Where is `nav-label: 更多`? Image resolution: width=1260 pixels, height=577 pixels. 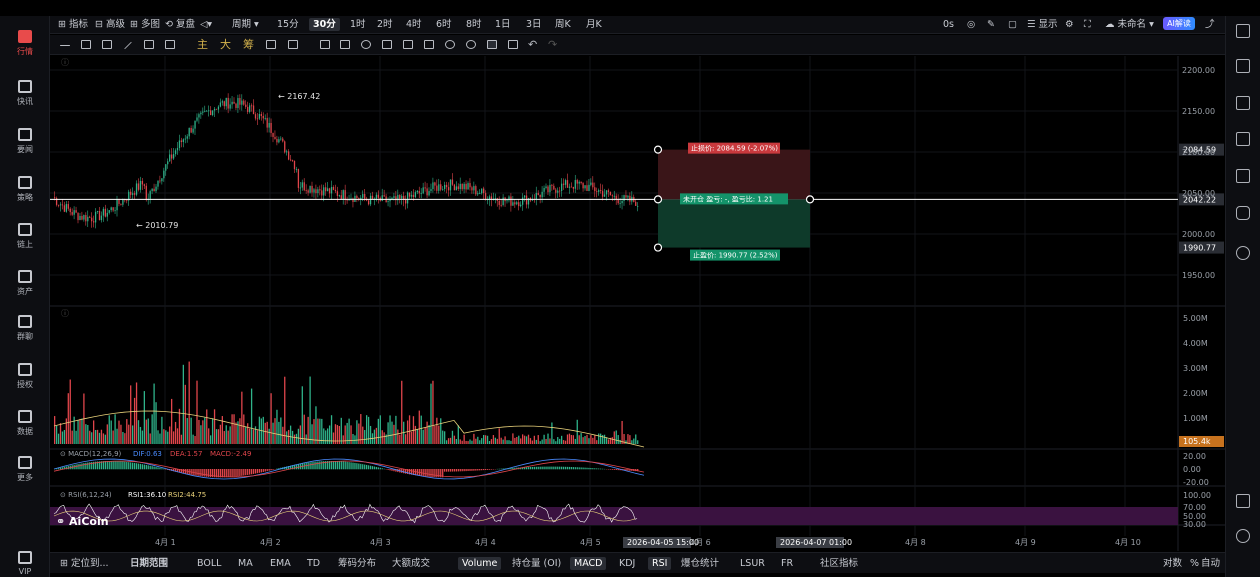
nav-label: 更多 is located at coordinates (25, 477).